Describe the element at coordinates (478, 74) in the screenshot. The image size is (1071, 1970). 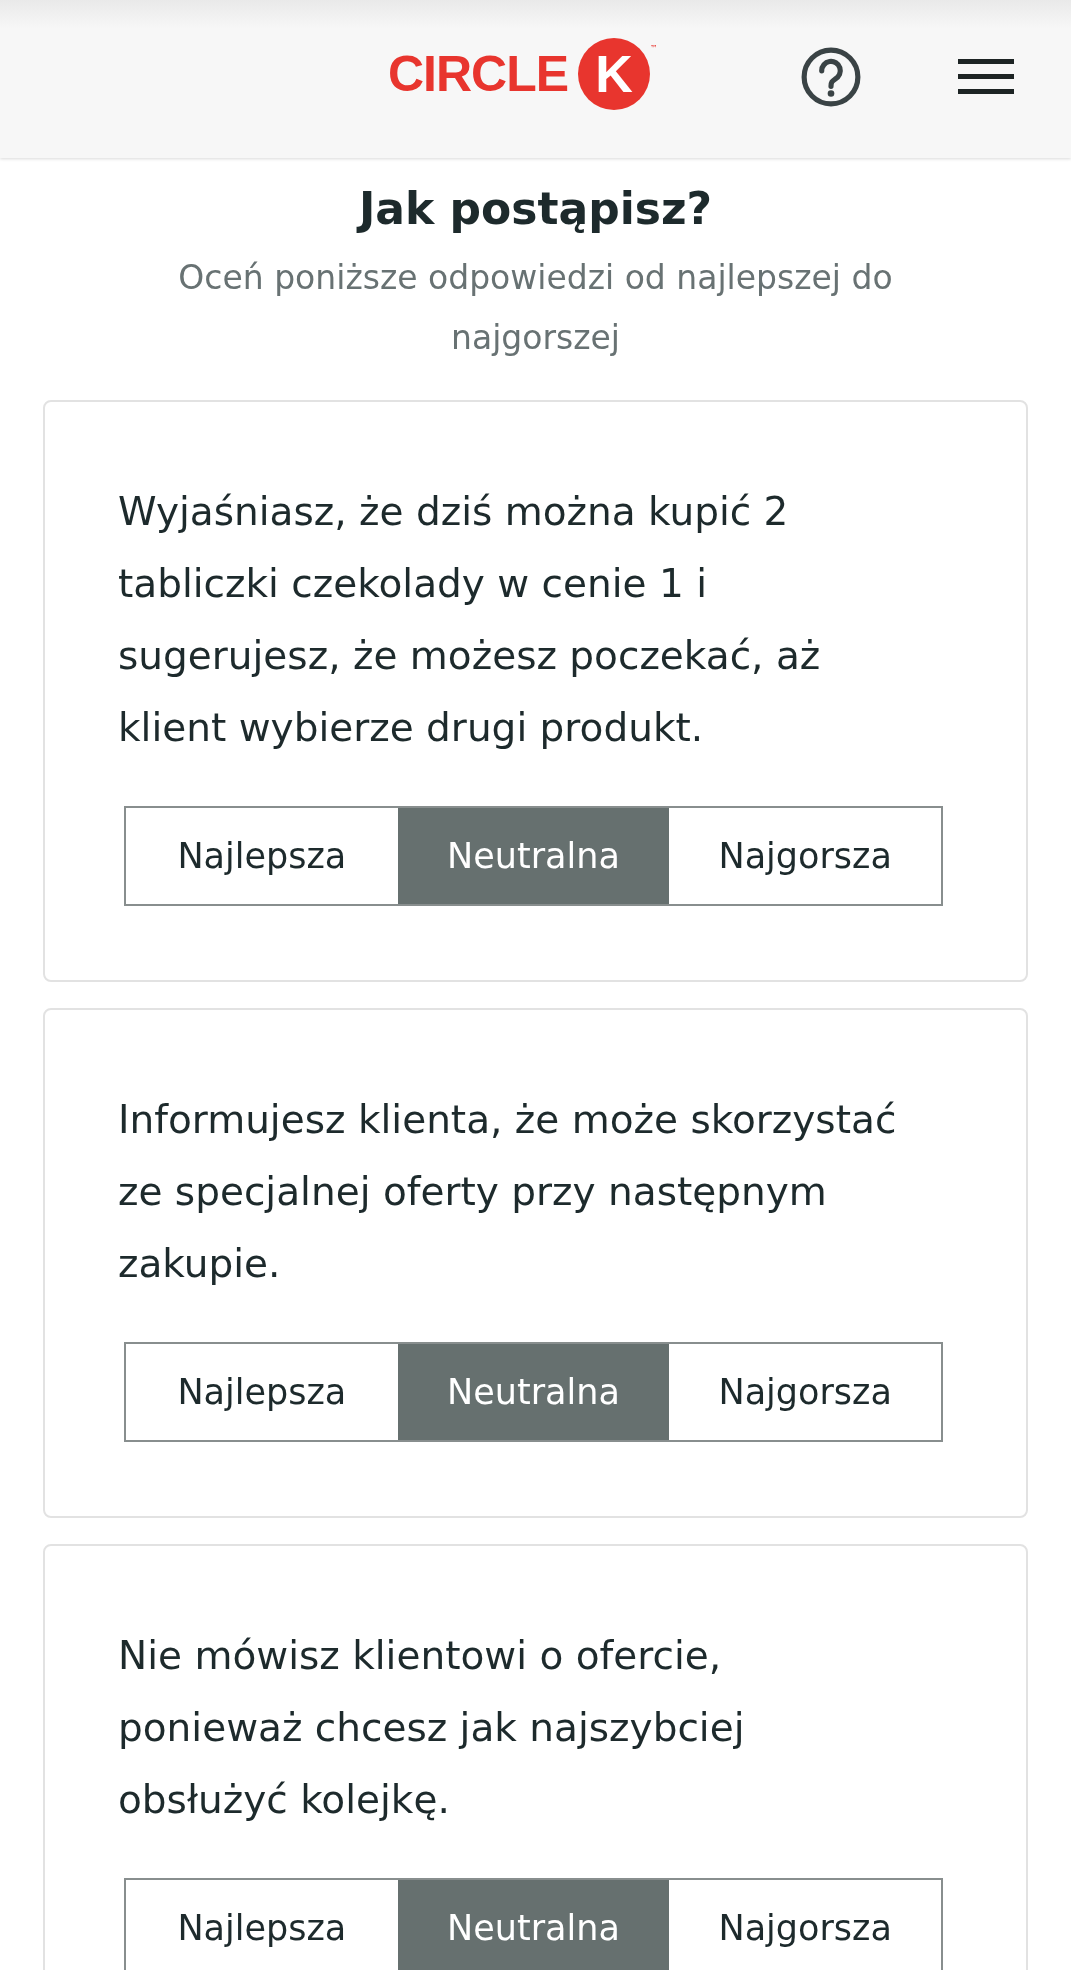
I see `logo-text: CIRCLE` at that location.